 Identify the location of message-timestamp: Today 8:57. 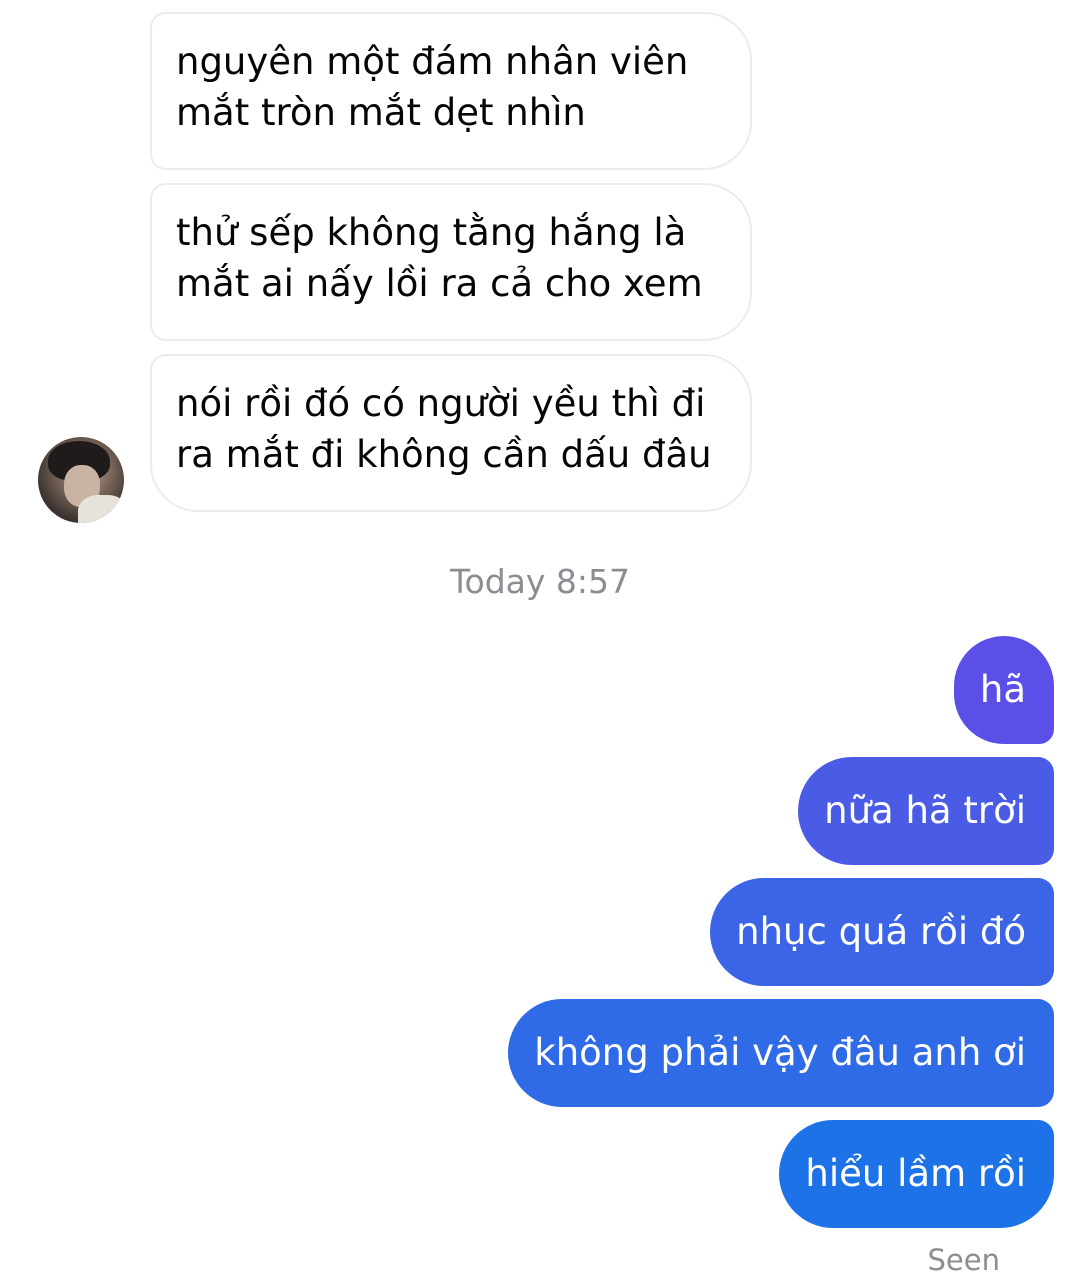
(540, 581).